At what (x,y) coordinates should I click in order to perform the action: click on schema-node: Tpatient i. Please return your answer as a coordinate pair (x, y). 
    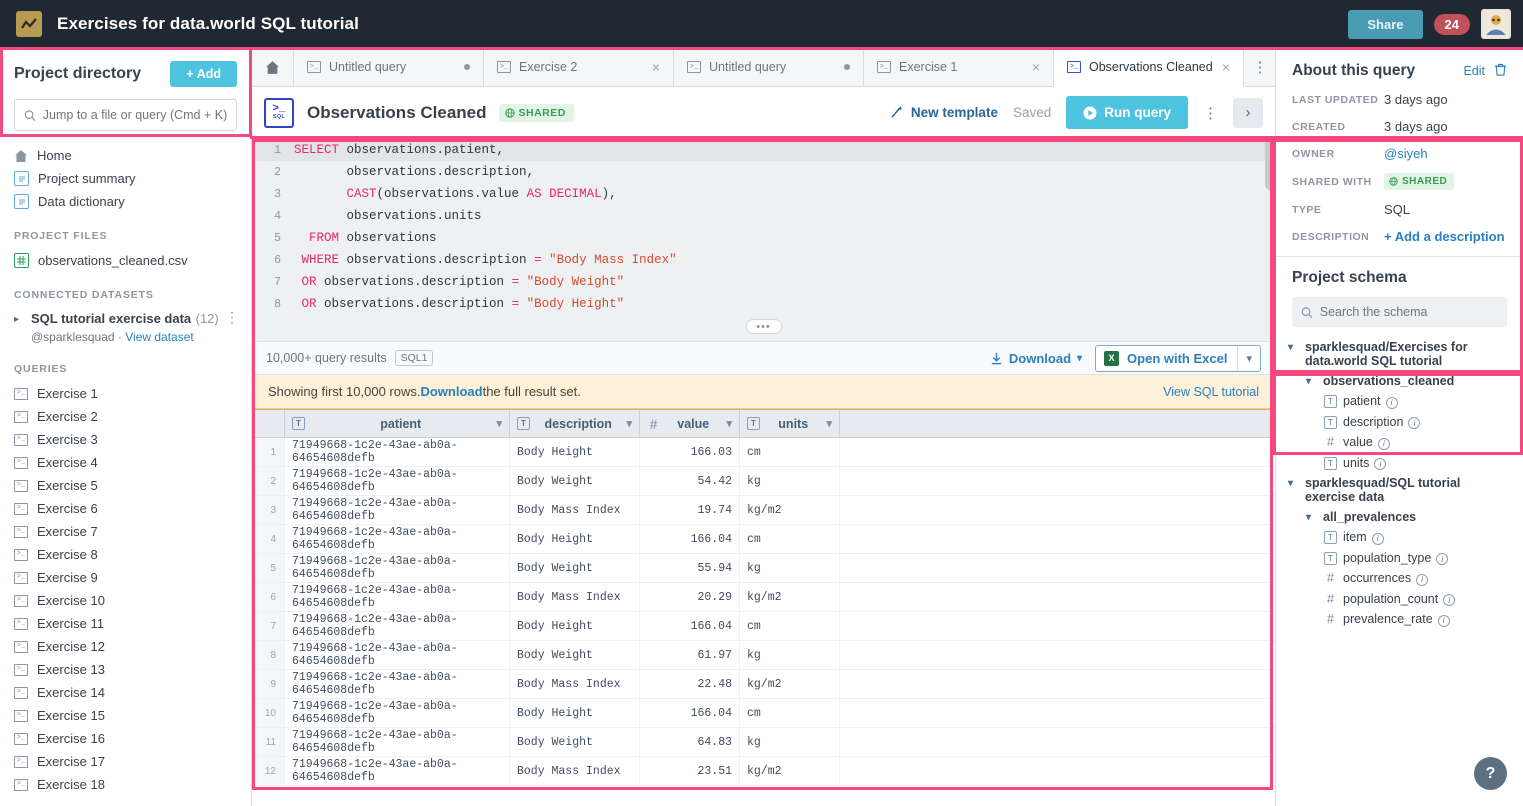
    Looking at the image, I should click on (1399, 401).